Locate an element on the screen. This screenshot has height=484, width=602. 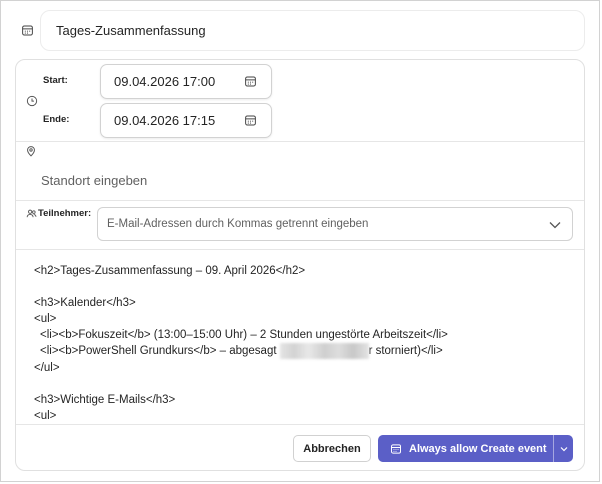
clock-icon is located at coordinates (32, 101).